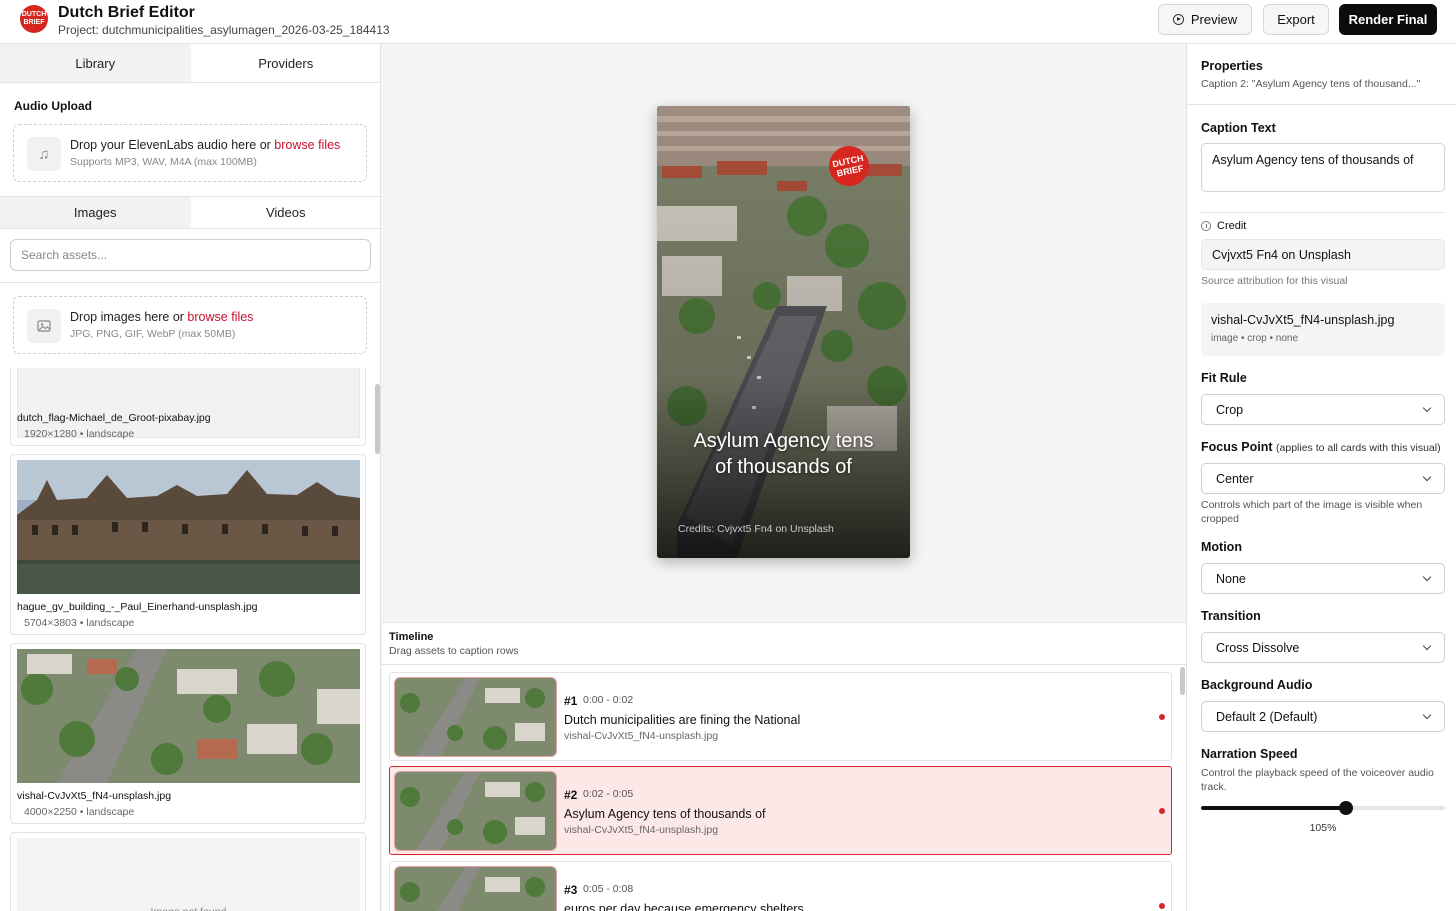  Describe the element at coordinates (129, 317) in the screenshot. I see `image-drop-text: Drop images here or` at that location.